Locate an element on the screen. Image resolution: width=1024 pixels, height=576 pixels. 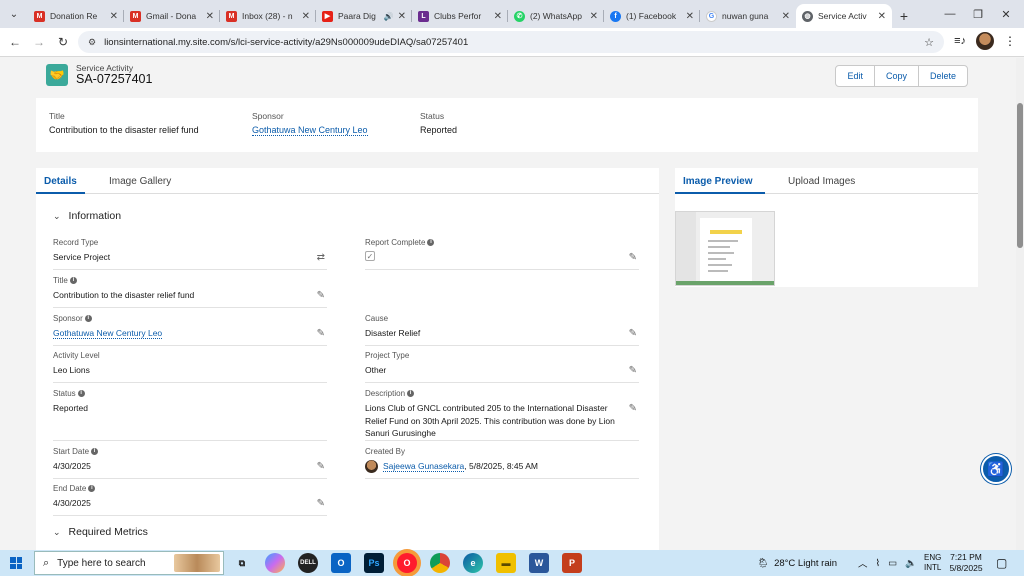
field-label: Start Date i is located at coordinates (190, 451).